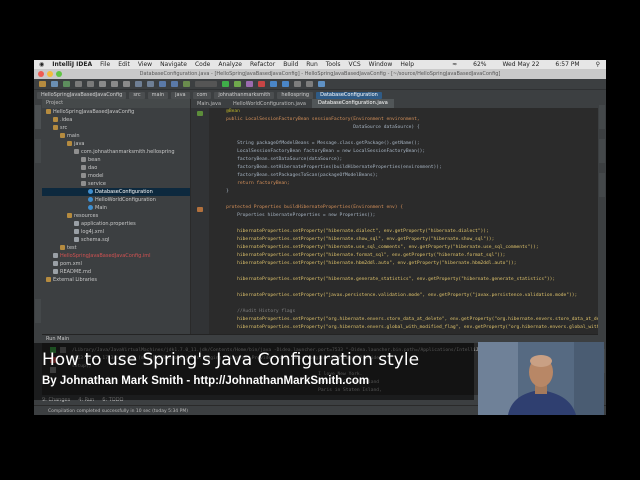 The height and width of the screenshot is (480, 640). What do you see at coordinates (116, 168) in the screenshot?
I see `tree-item: dao` at bounding box center [116, 168].